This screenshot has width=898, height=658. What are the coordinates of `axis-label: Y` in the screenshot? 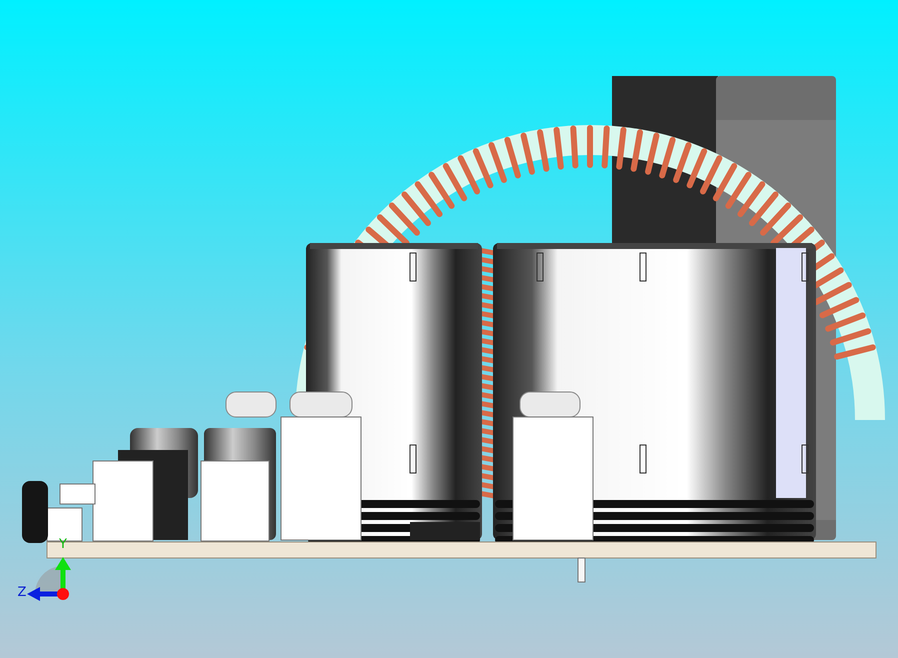 It's located at (63, 544).